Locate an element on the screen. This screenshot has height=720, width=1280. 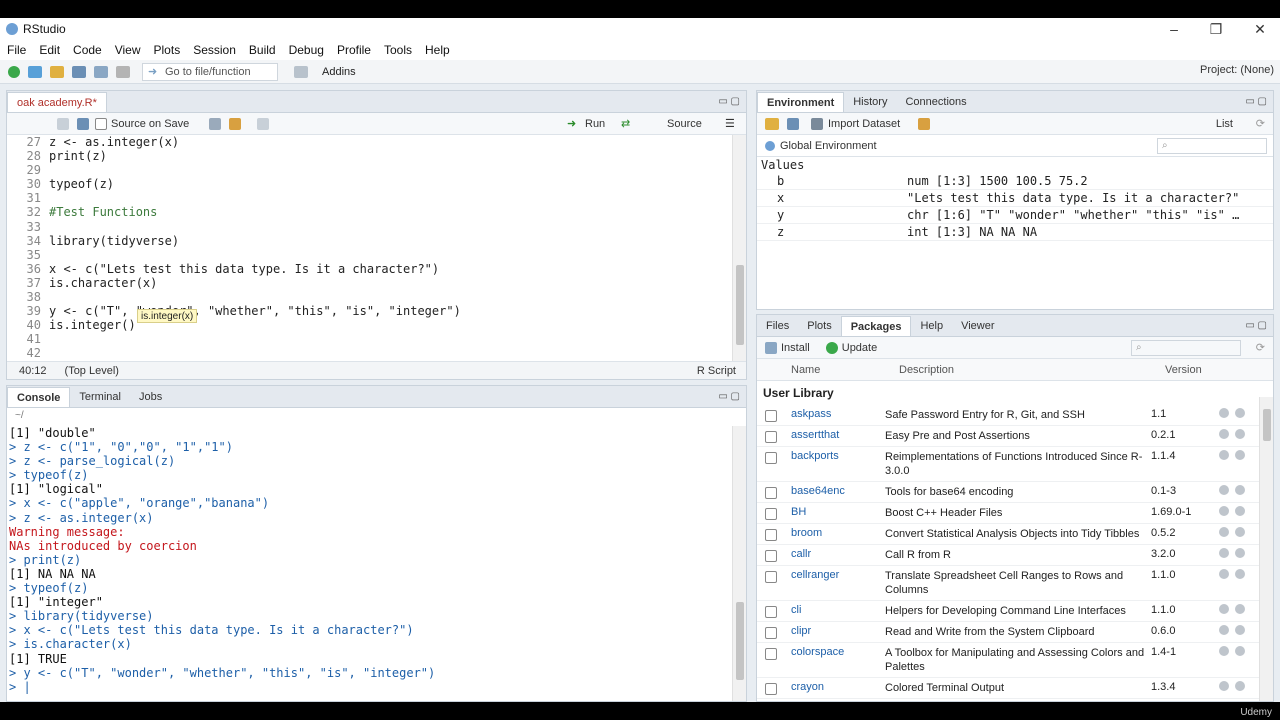
editor-scrollbar is located at coordinates (739, 249).